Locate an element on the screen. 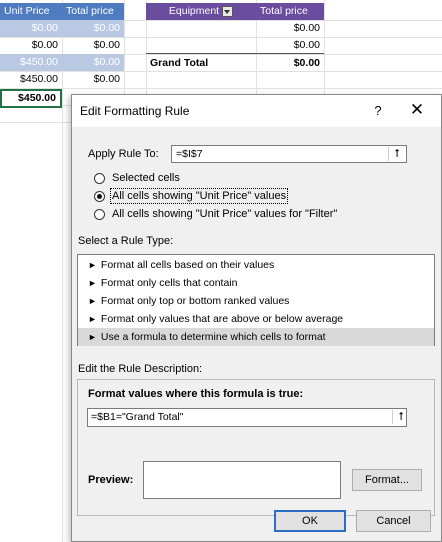 This screenshot has height=542, width=442. ok-button: OK is located at coordinates (310, 521).